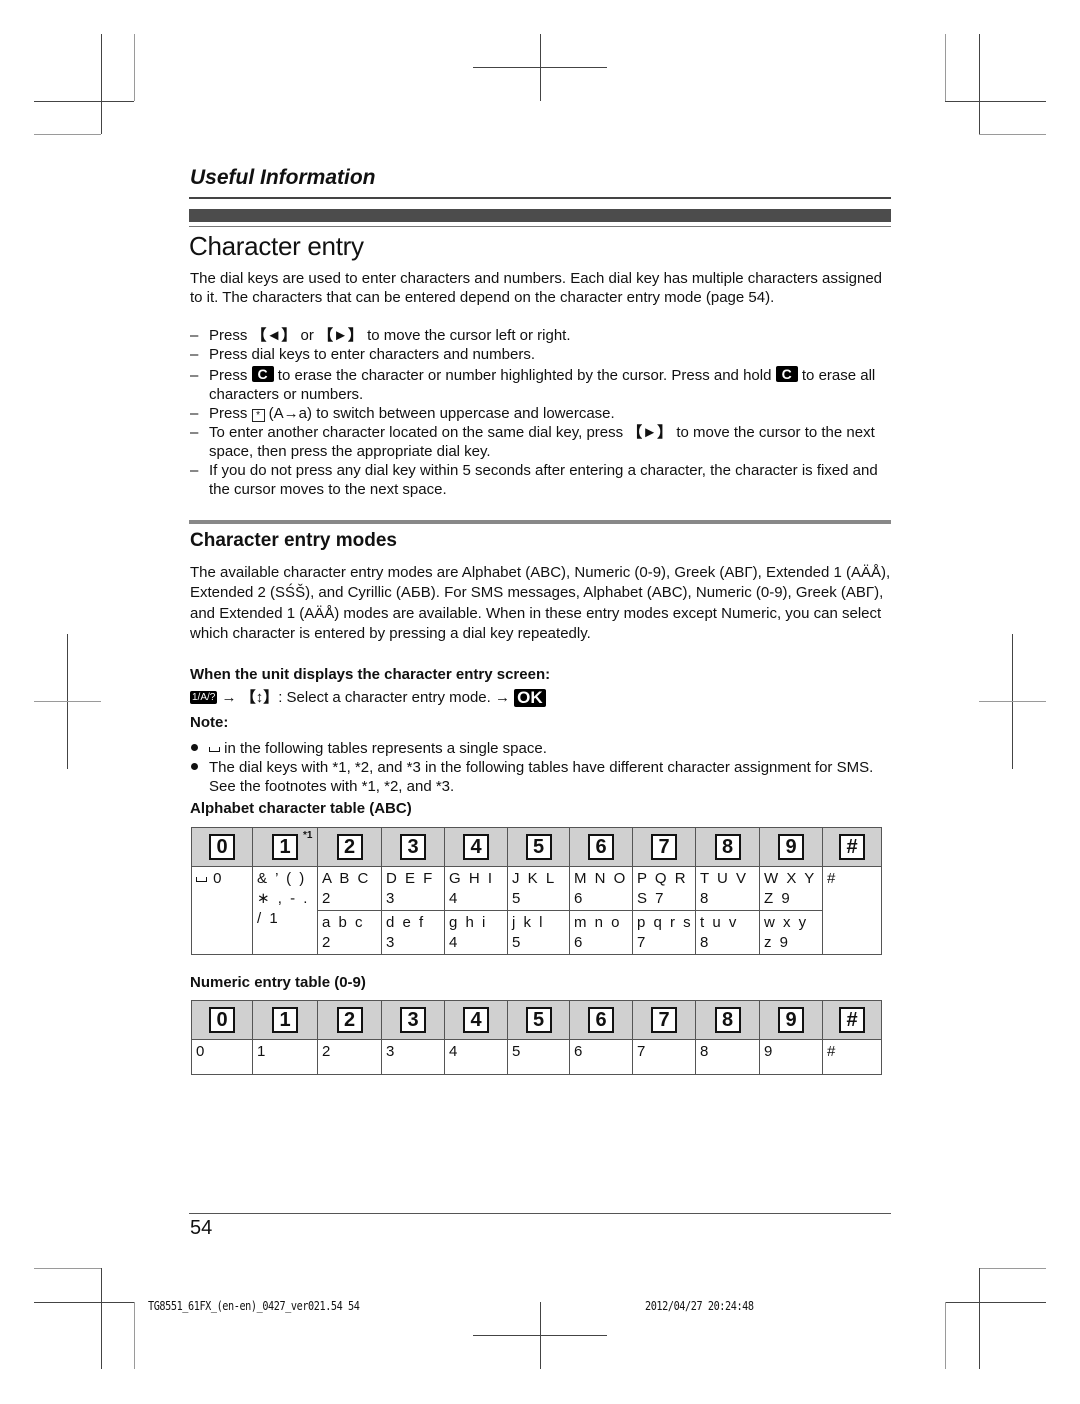 The height and width of the screenshot is (1404, 1080). I want to click on table-cell: 5, so click(538, 1057).